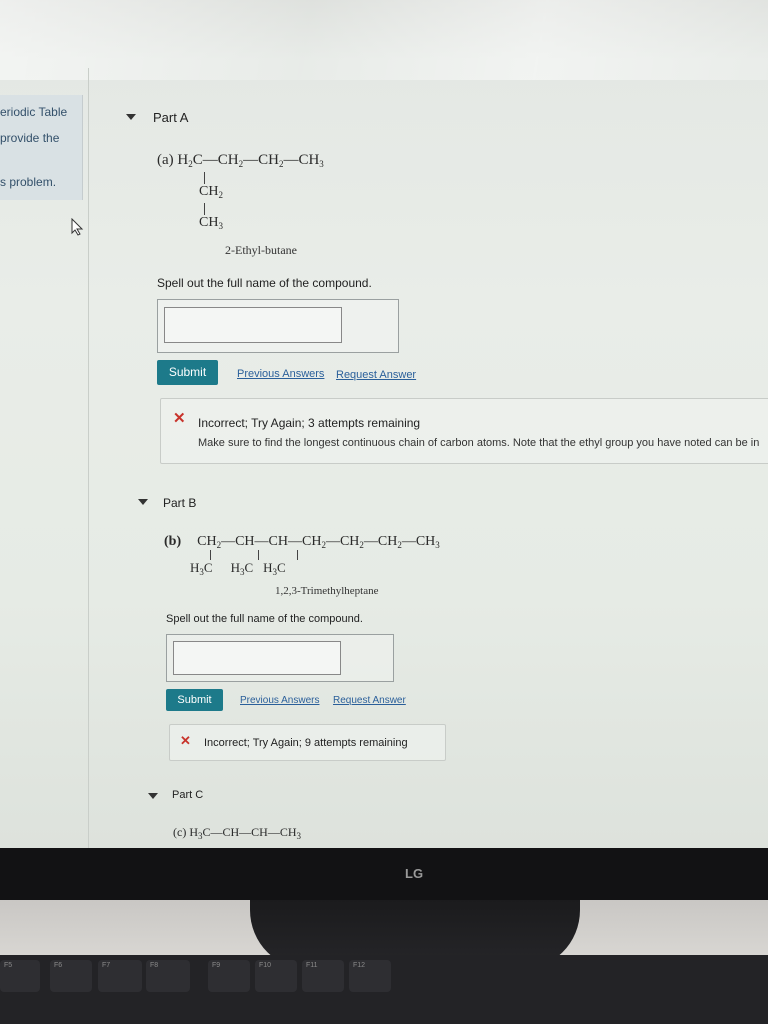  I want to click on part-b-formula-top: (b) CH2—CH—CH—CH2—CH2—CH2—CH3, so click(302, 542).